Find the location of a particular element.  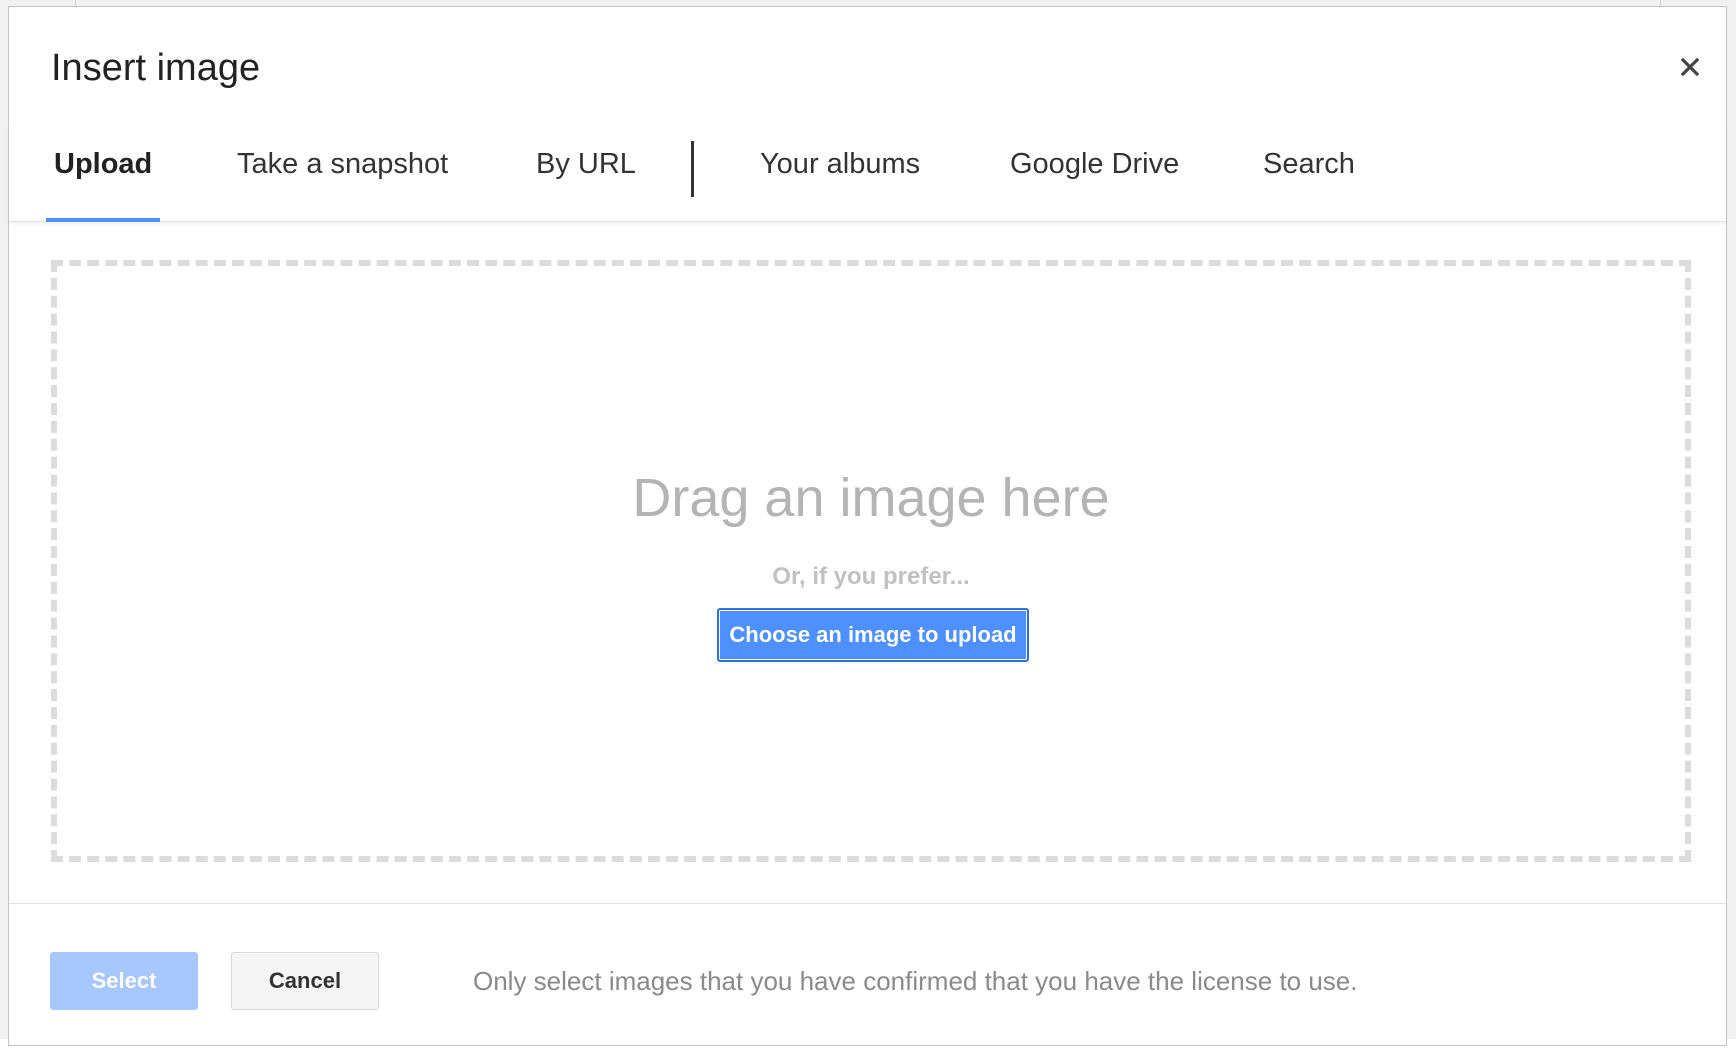

tab-divider is located at coordinates (692, 169).